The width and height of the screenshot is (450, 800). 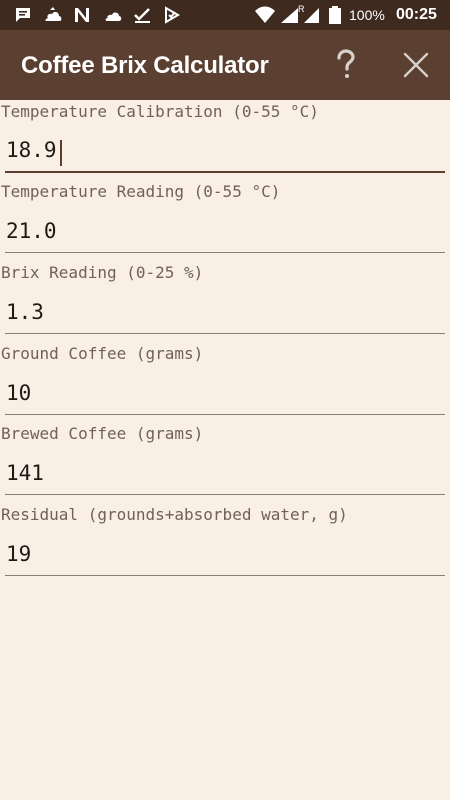 What do you see at coordinates (225, 556) in the screenshot?
I see `residual-input` at bounding box center [225, 556].